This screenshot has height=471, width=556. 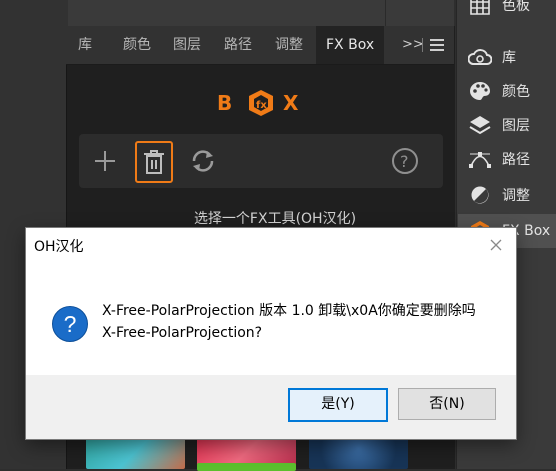 I want to click on sidebar-item-label: 路径, so click(x=516, y=160).